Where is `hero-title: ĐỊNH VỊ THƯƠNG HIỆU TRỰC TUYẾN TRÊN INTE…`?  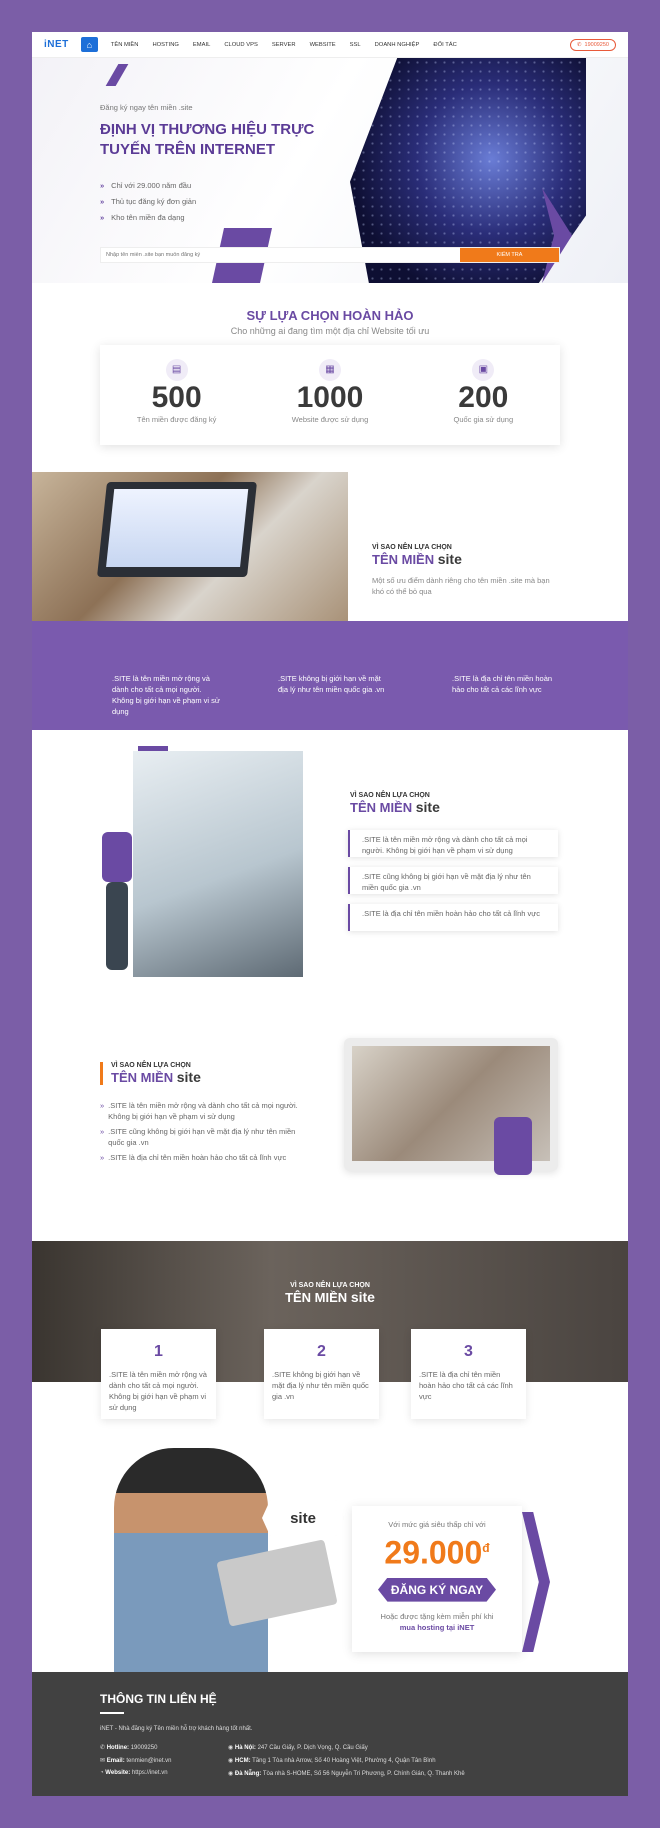 hero-title: ĐỊNH VỊ THƯƠNG HIỆU TRỰC TUYẾN TRÊN INTE… is located at coordinates (207, 139).